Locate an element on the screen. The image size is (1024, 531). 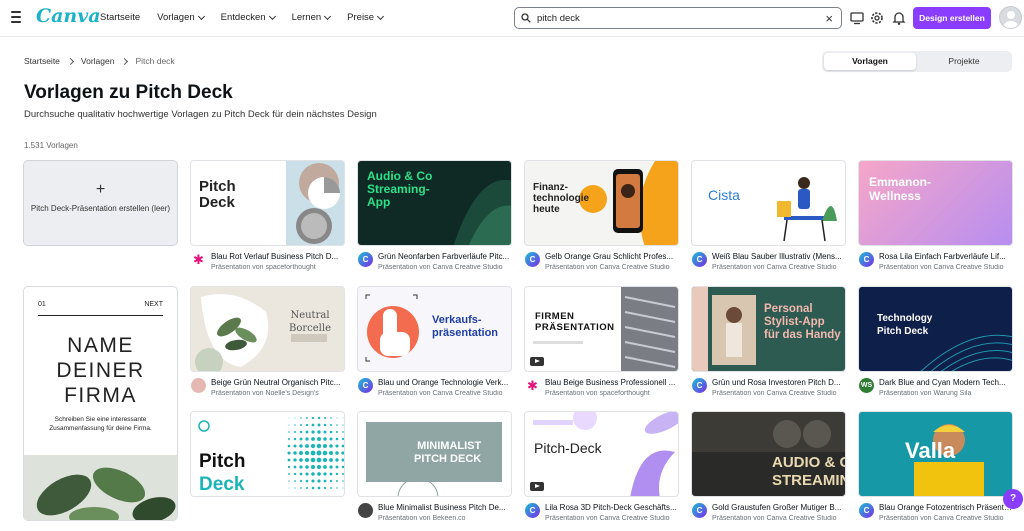
monitor-icon is located at coordinates (857, 18).